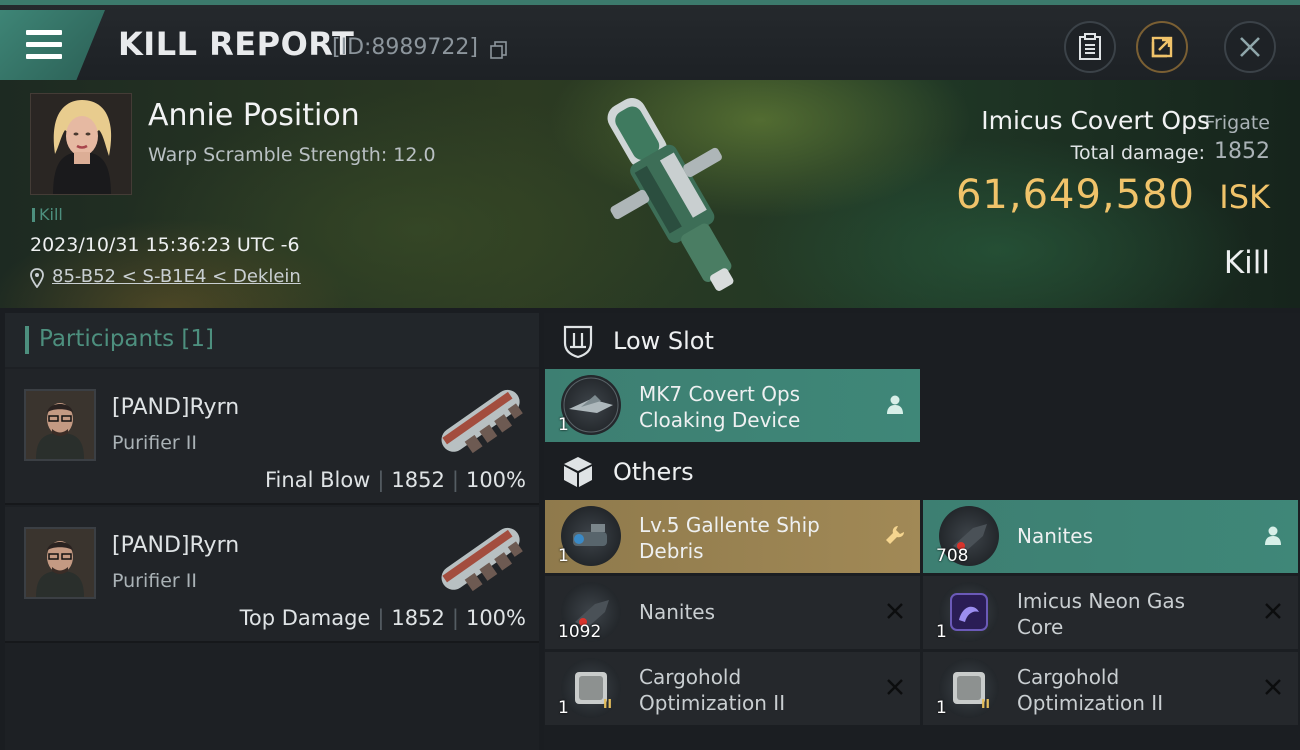 This screenshot has width=1300, height=750. Describe the element at coordinates (1075, 195) in the screenshot. I see `isk-value: 61,649,580` at that location.